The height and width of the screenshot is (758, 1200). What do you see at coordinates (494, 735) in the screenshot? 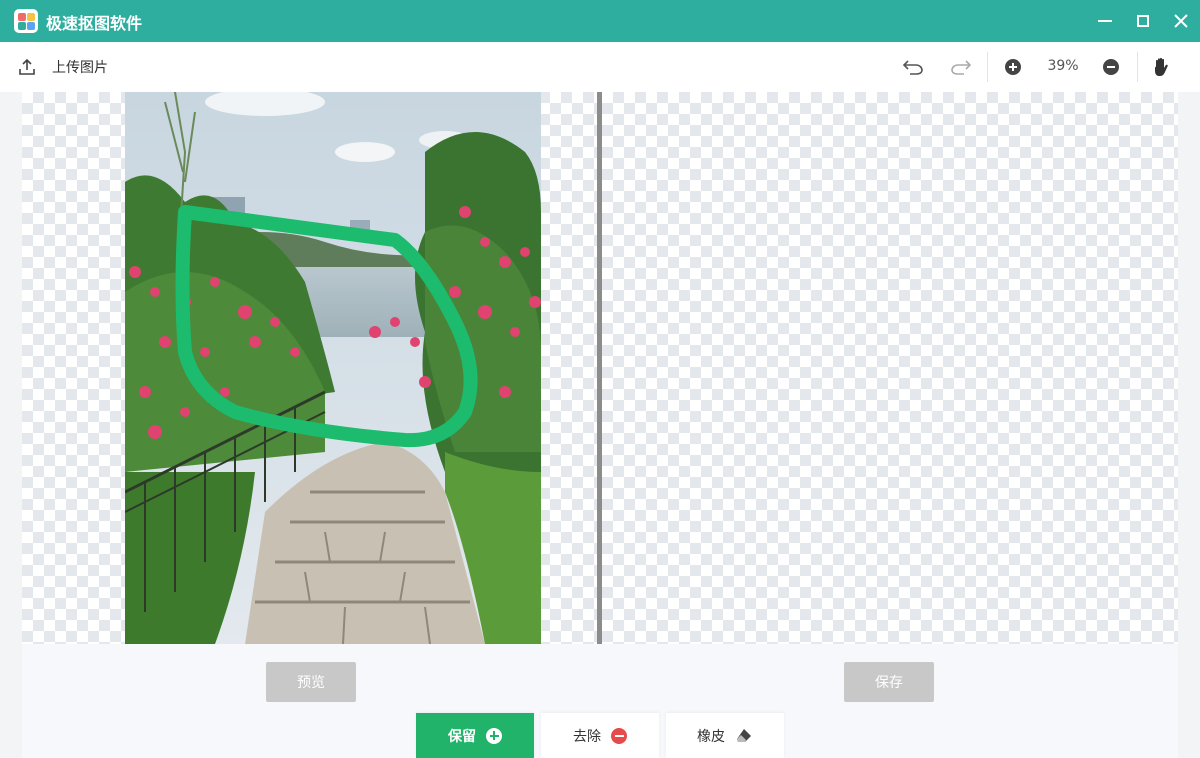
I see `plus-circle-icon` at bounding box center [494, 735].